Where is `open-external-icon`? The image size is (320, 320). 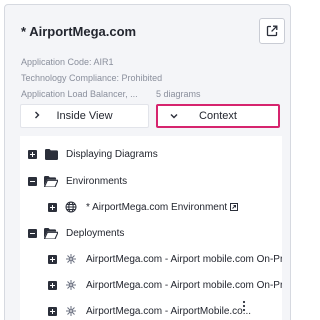
open-external-icon is located at coordinates (272, 31).